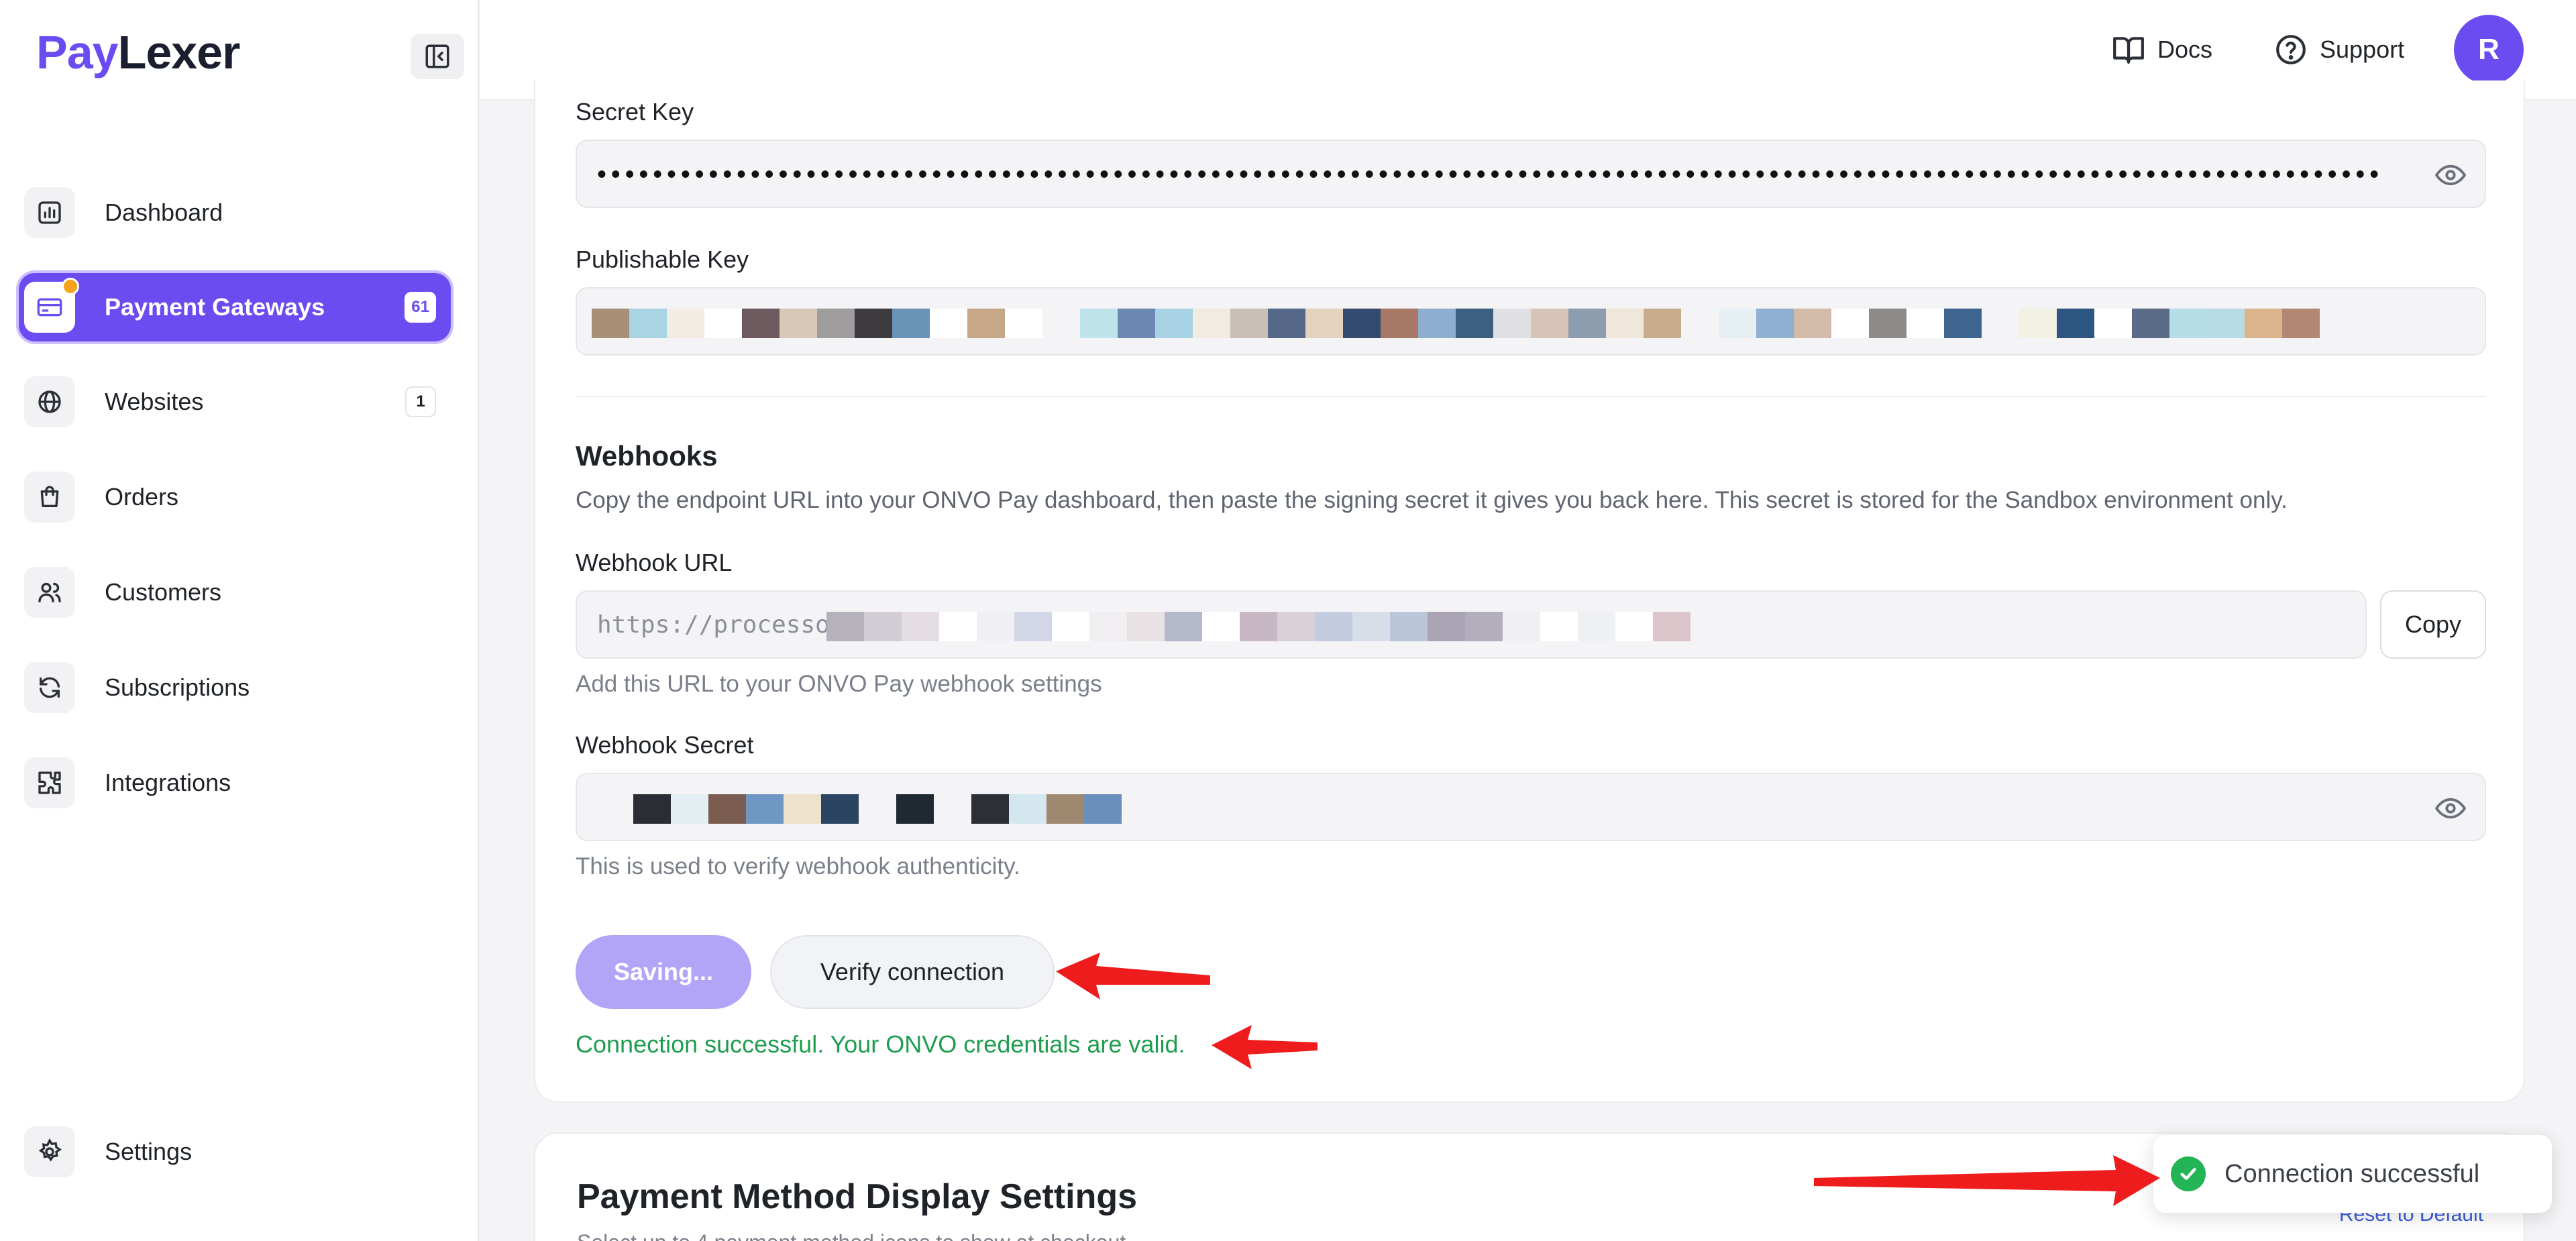 The width and height of the screenshot is (2576, 1241). I want to click on gear-icon, so click(49, 1151).